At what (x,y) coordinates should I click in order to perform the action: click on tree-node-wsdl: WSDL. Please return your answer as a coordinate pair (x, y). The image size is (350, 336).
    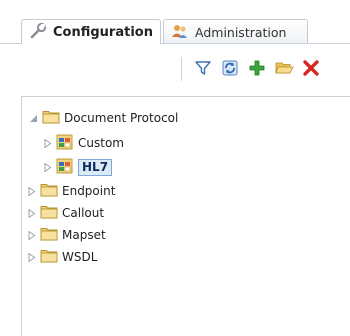
    Looking at the image, I should click on (61, 257).